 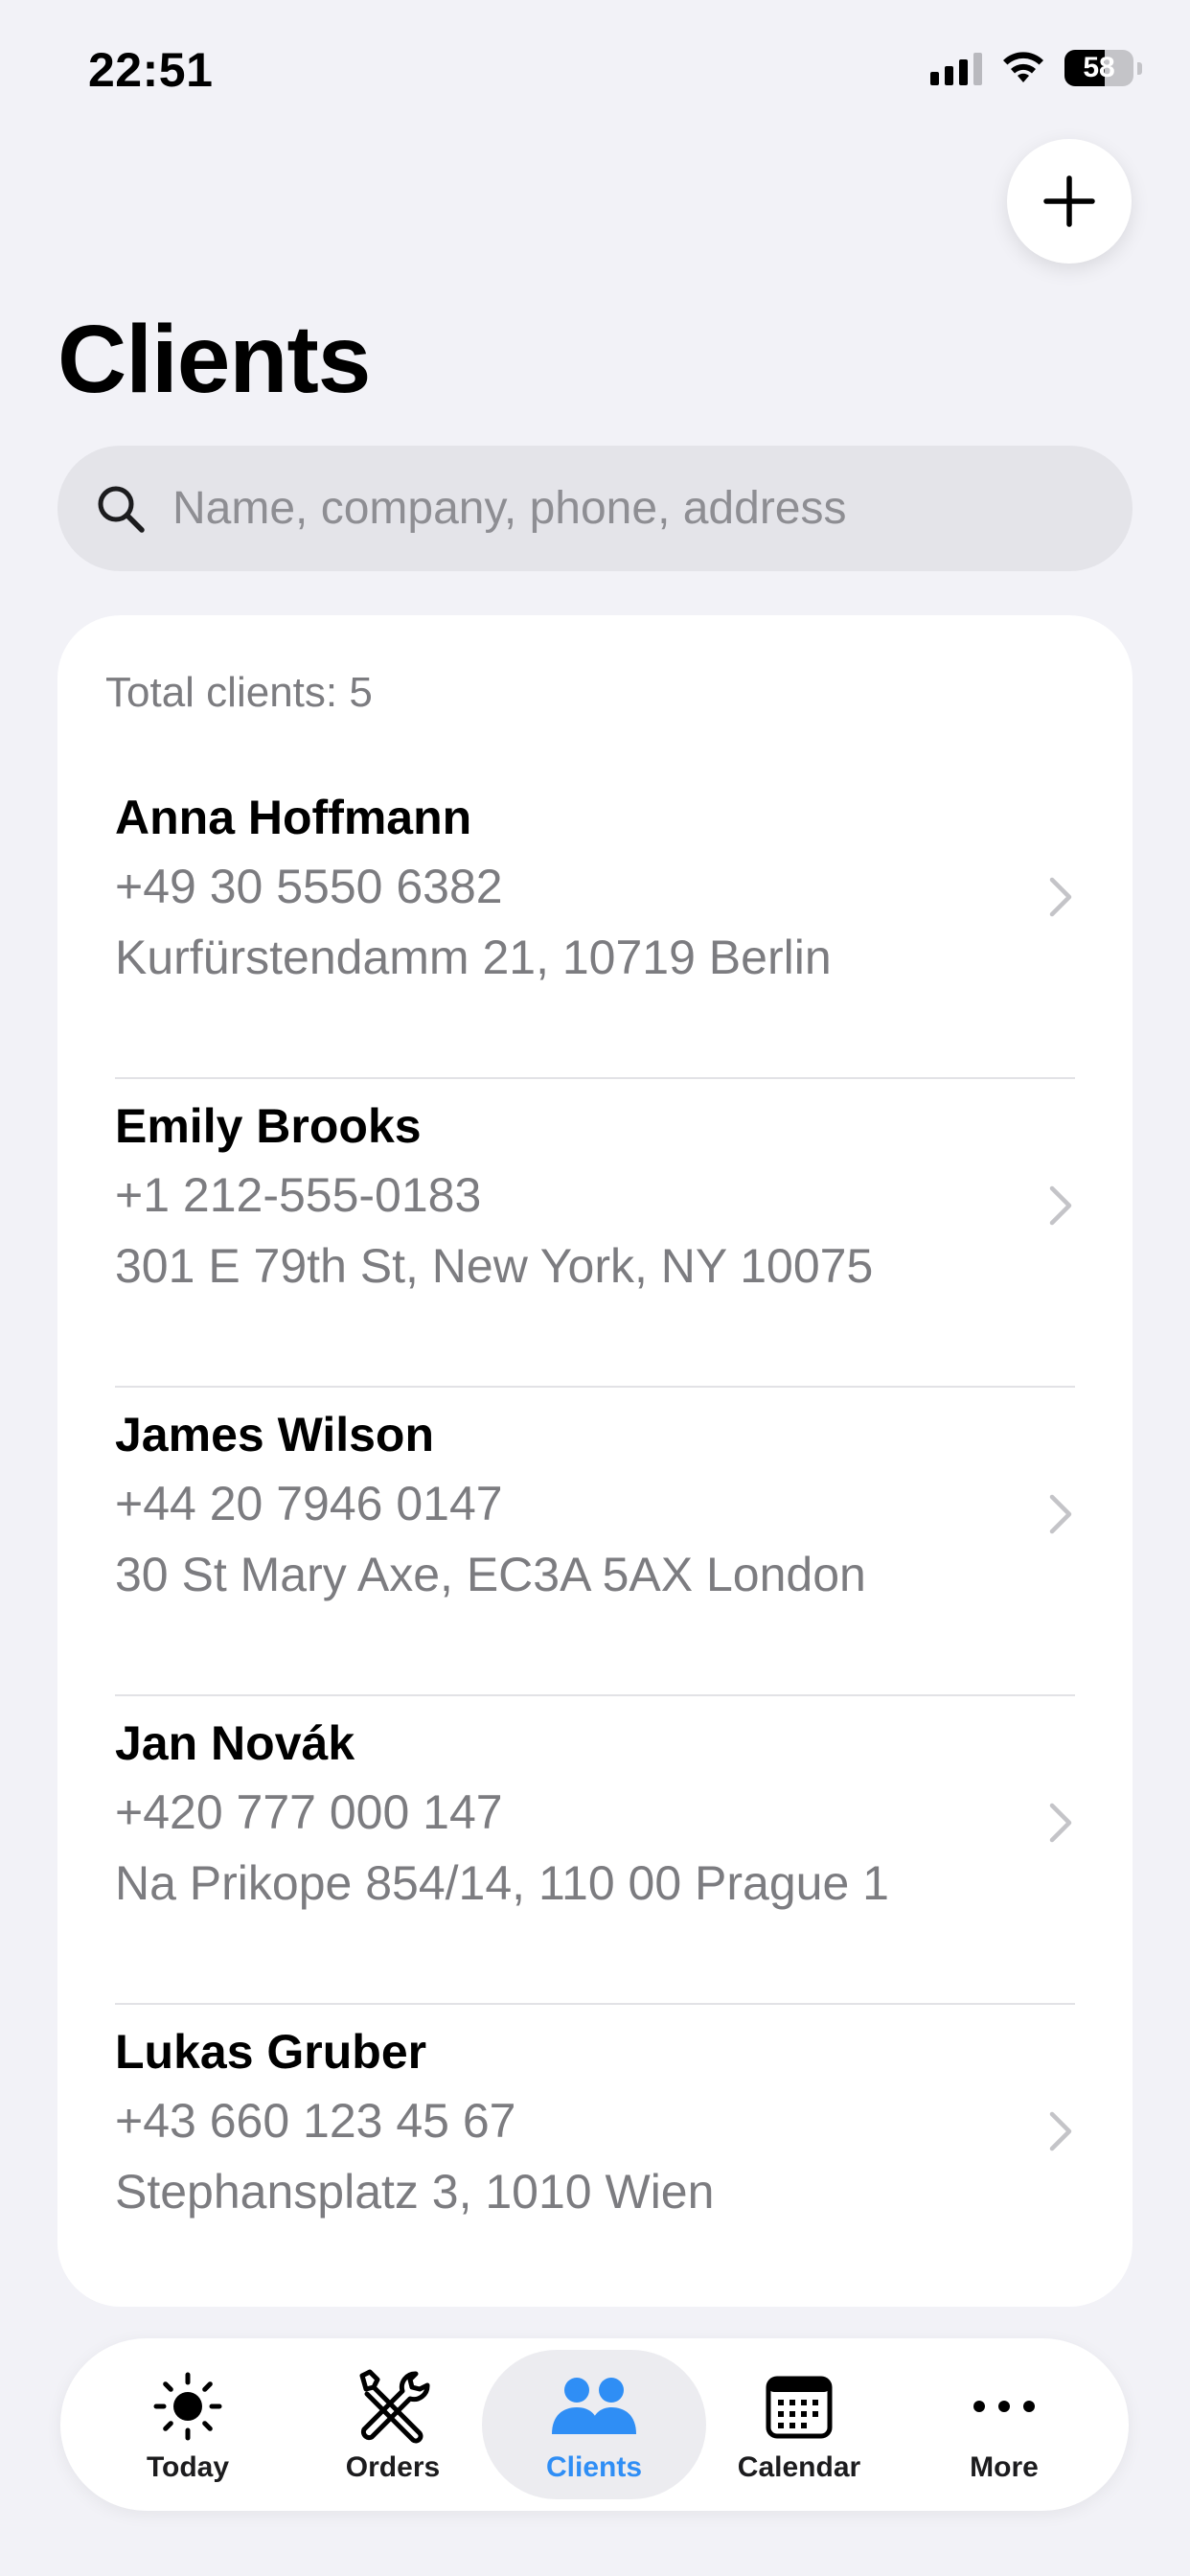 What do you see at coordinates (298, 1195) in the screenshot?
I see `client-phone: +1 212-555-0183` at bounding box center [298, 1195].